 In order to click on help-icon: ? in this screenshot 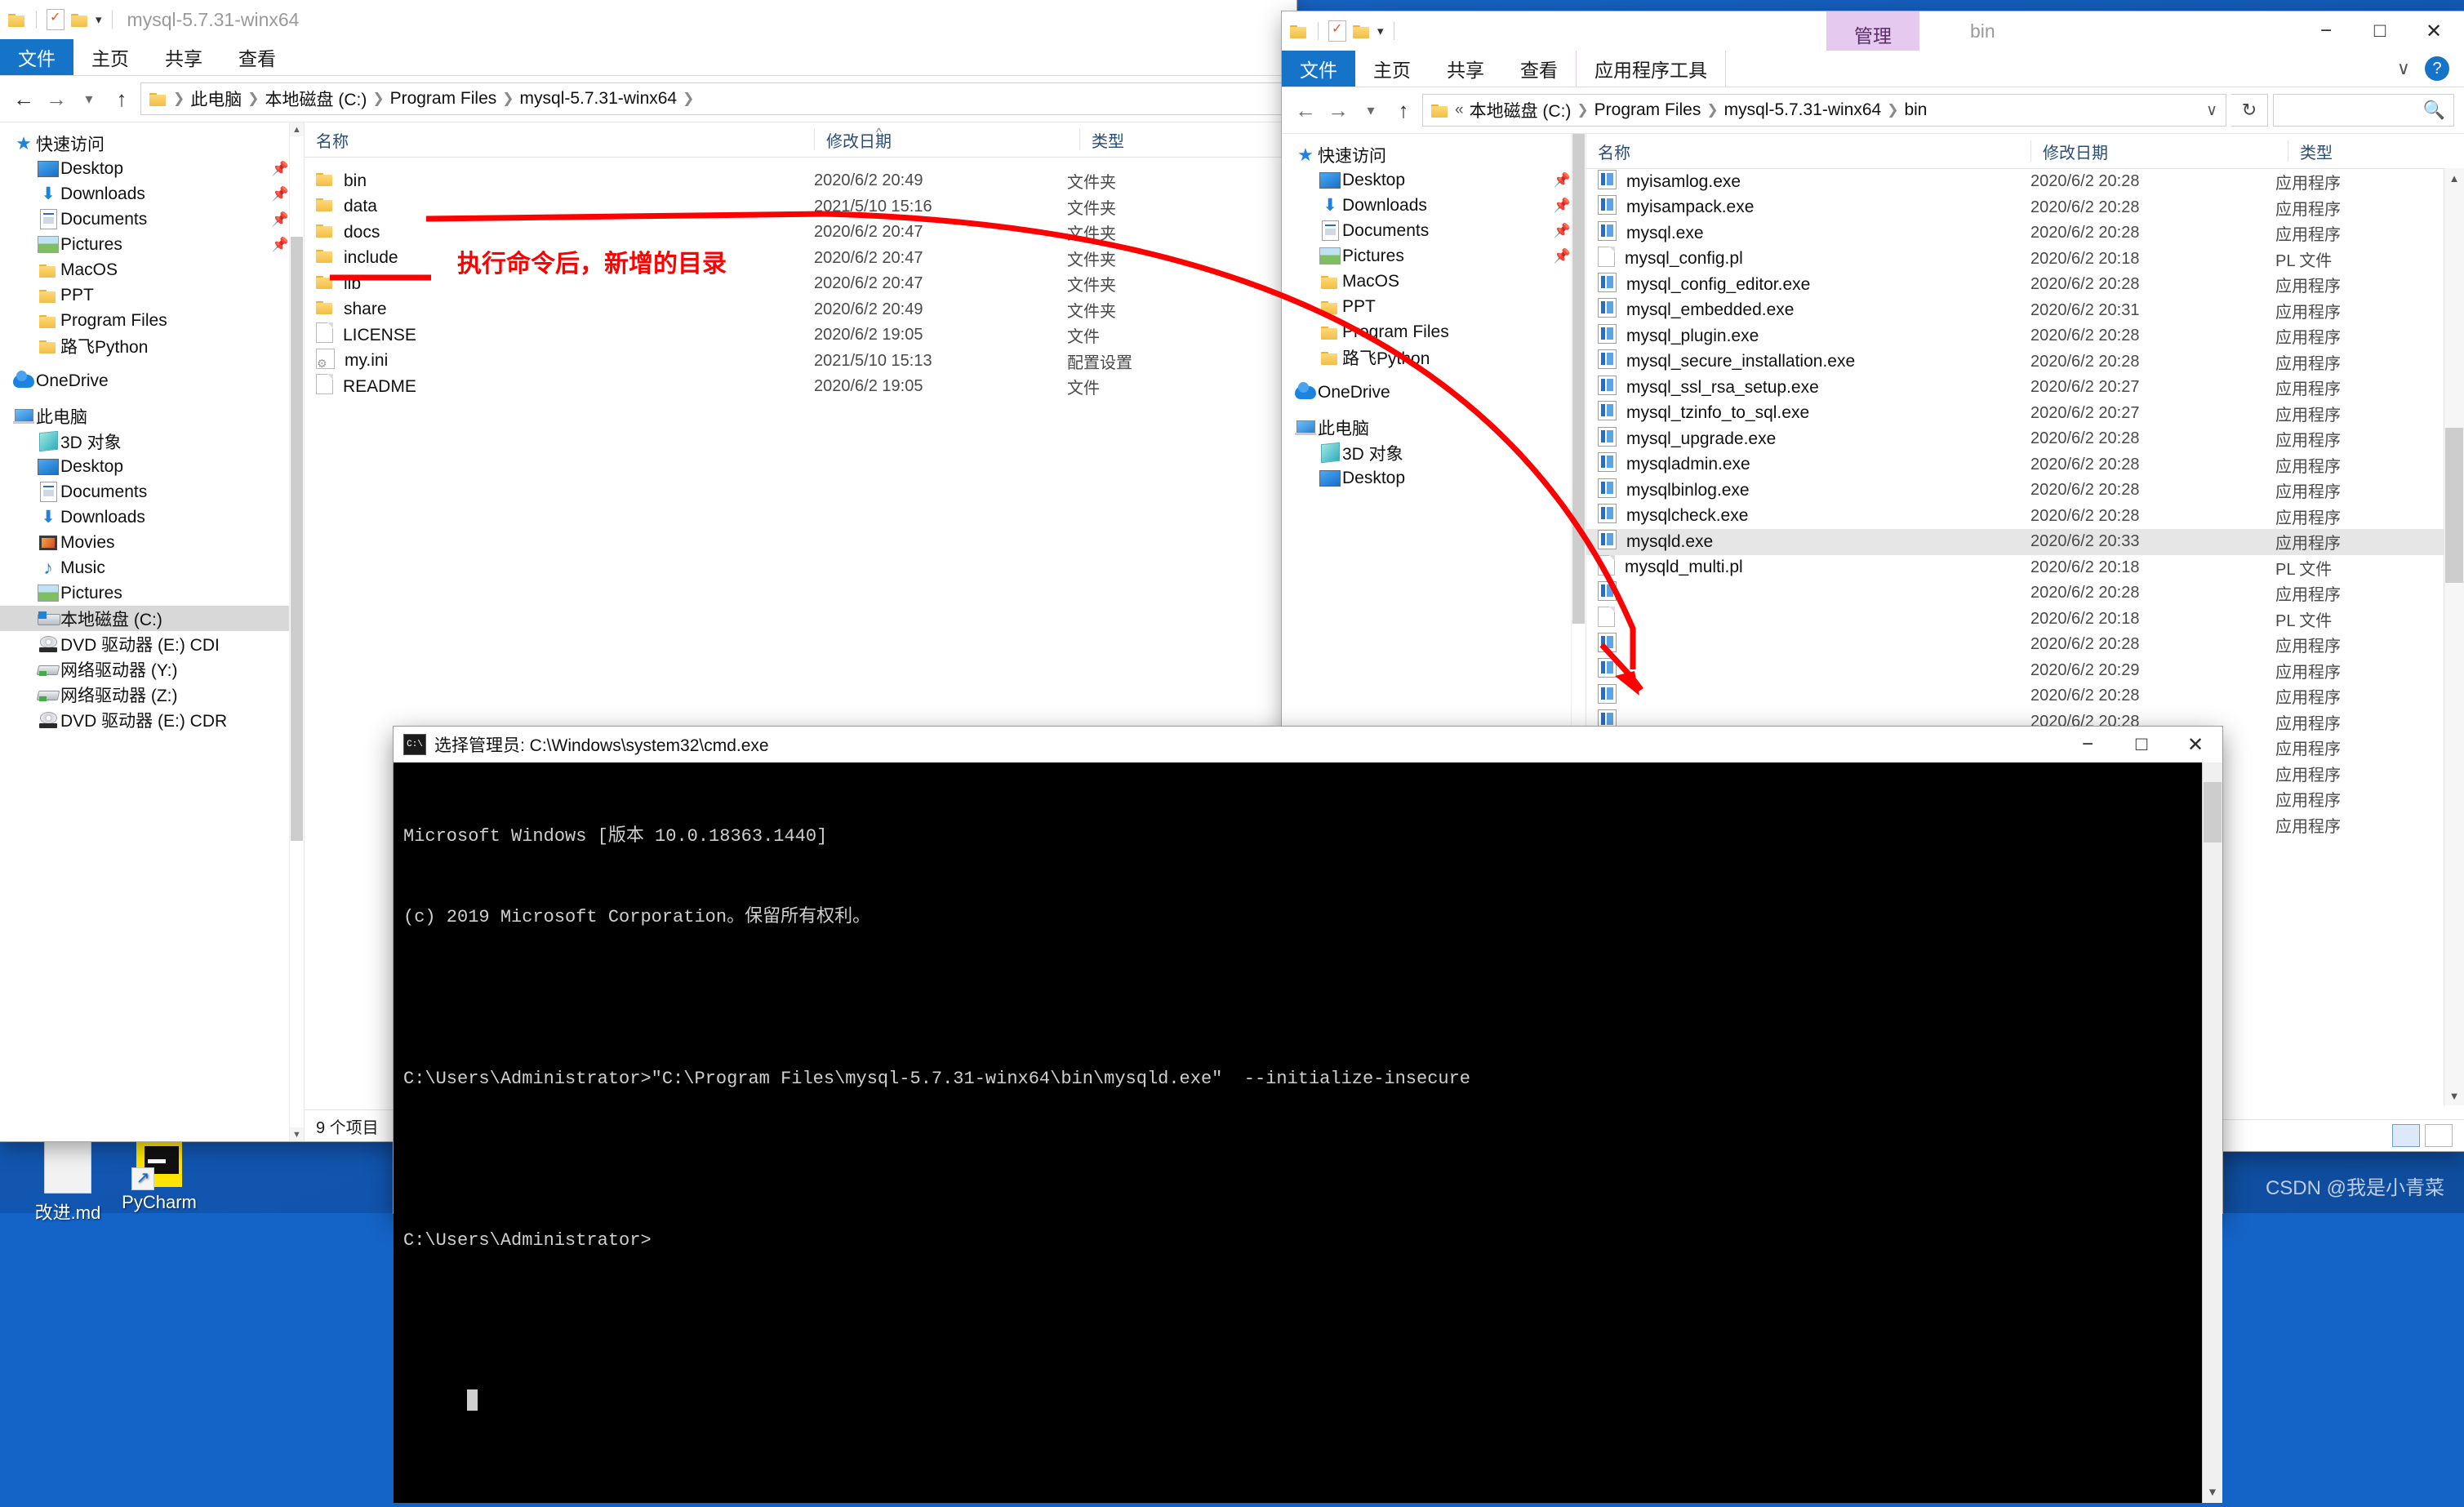, I will do `click(2437, 68)`.